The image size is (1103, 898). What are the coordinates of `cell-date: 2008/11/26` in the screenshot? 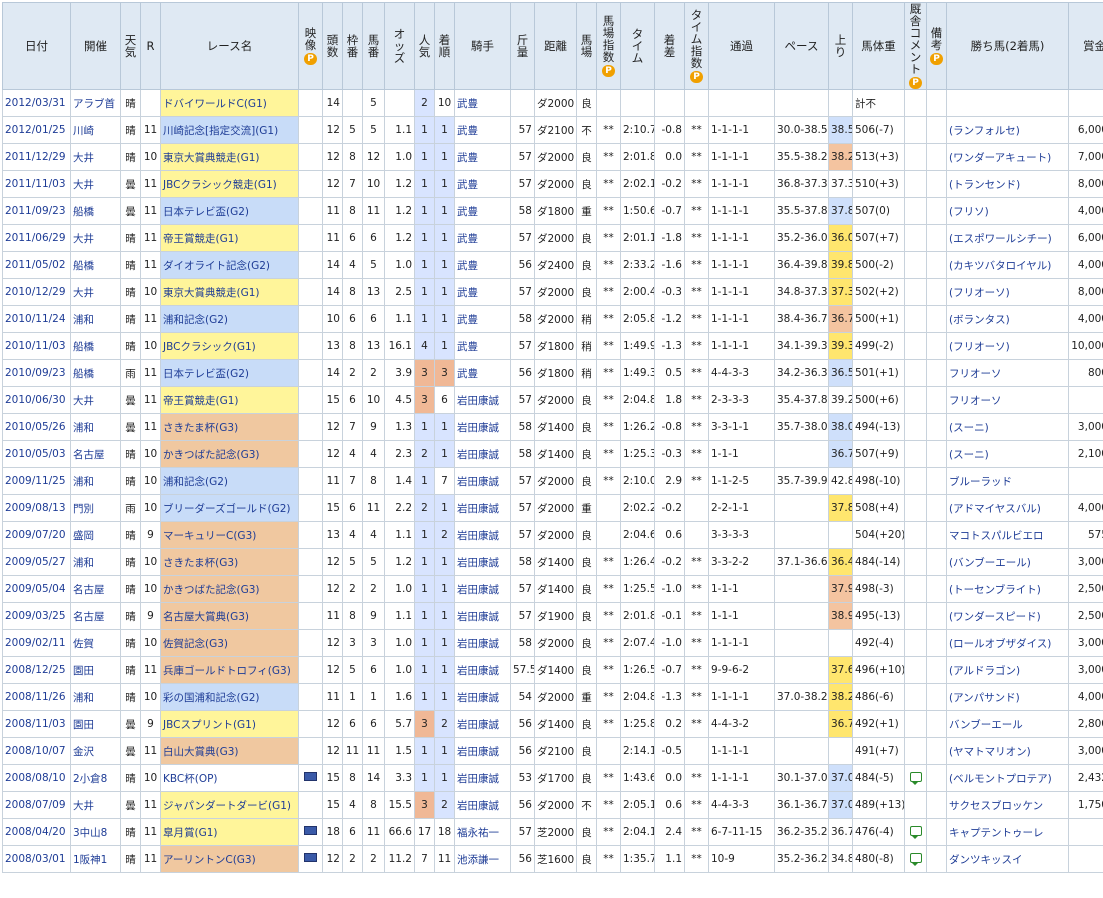 It's located at (36, 697).